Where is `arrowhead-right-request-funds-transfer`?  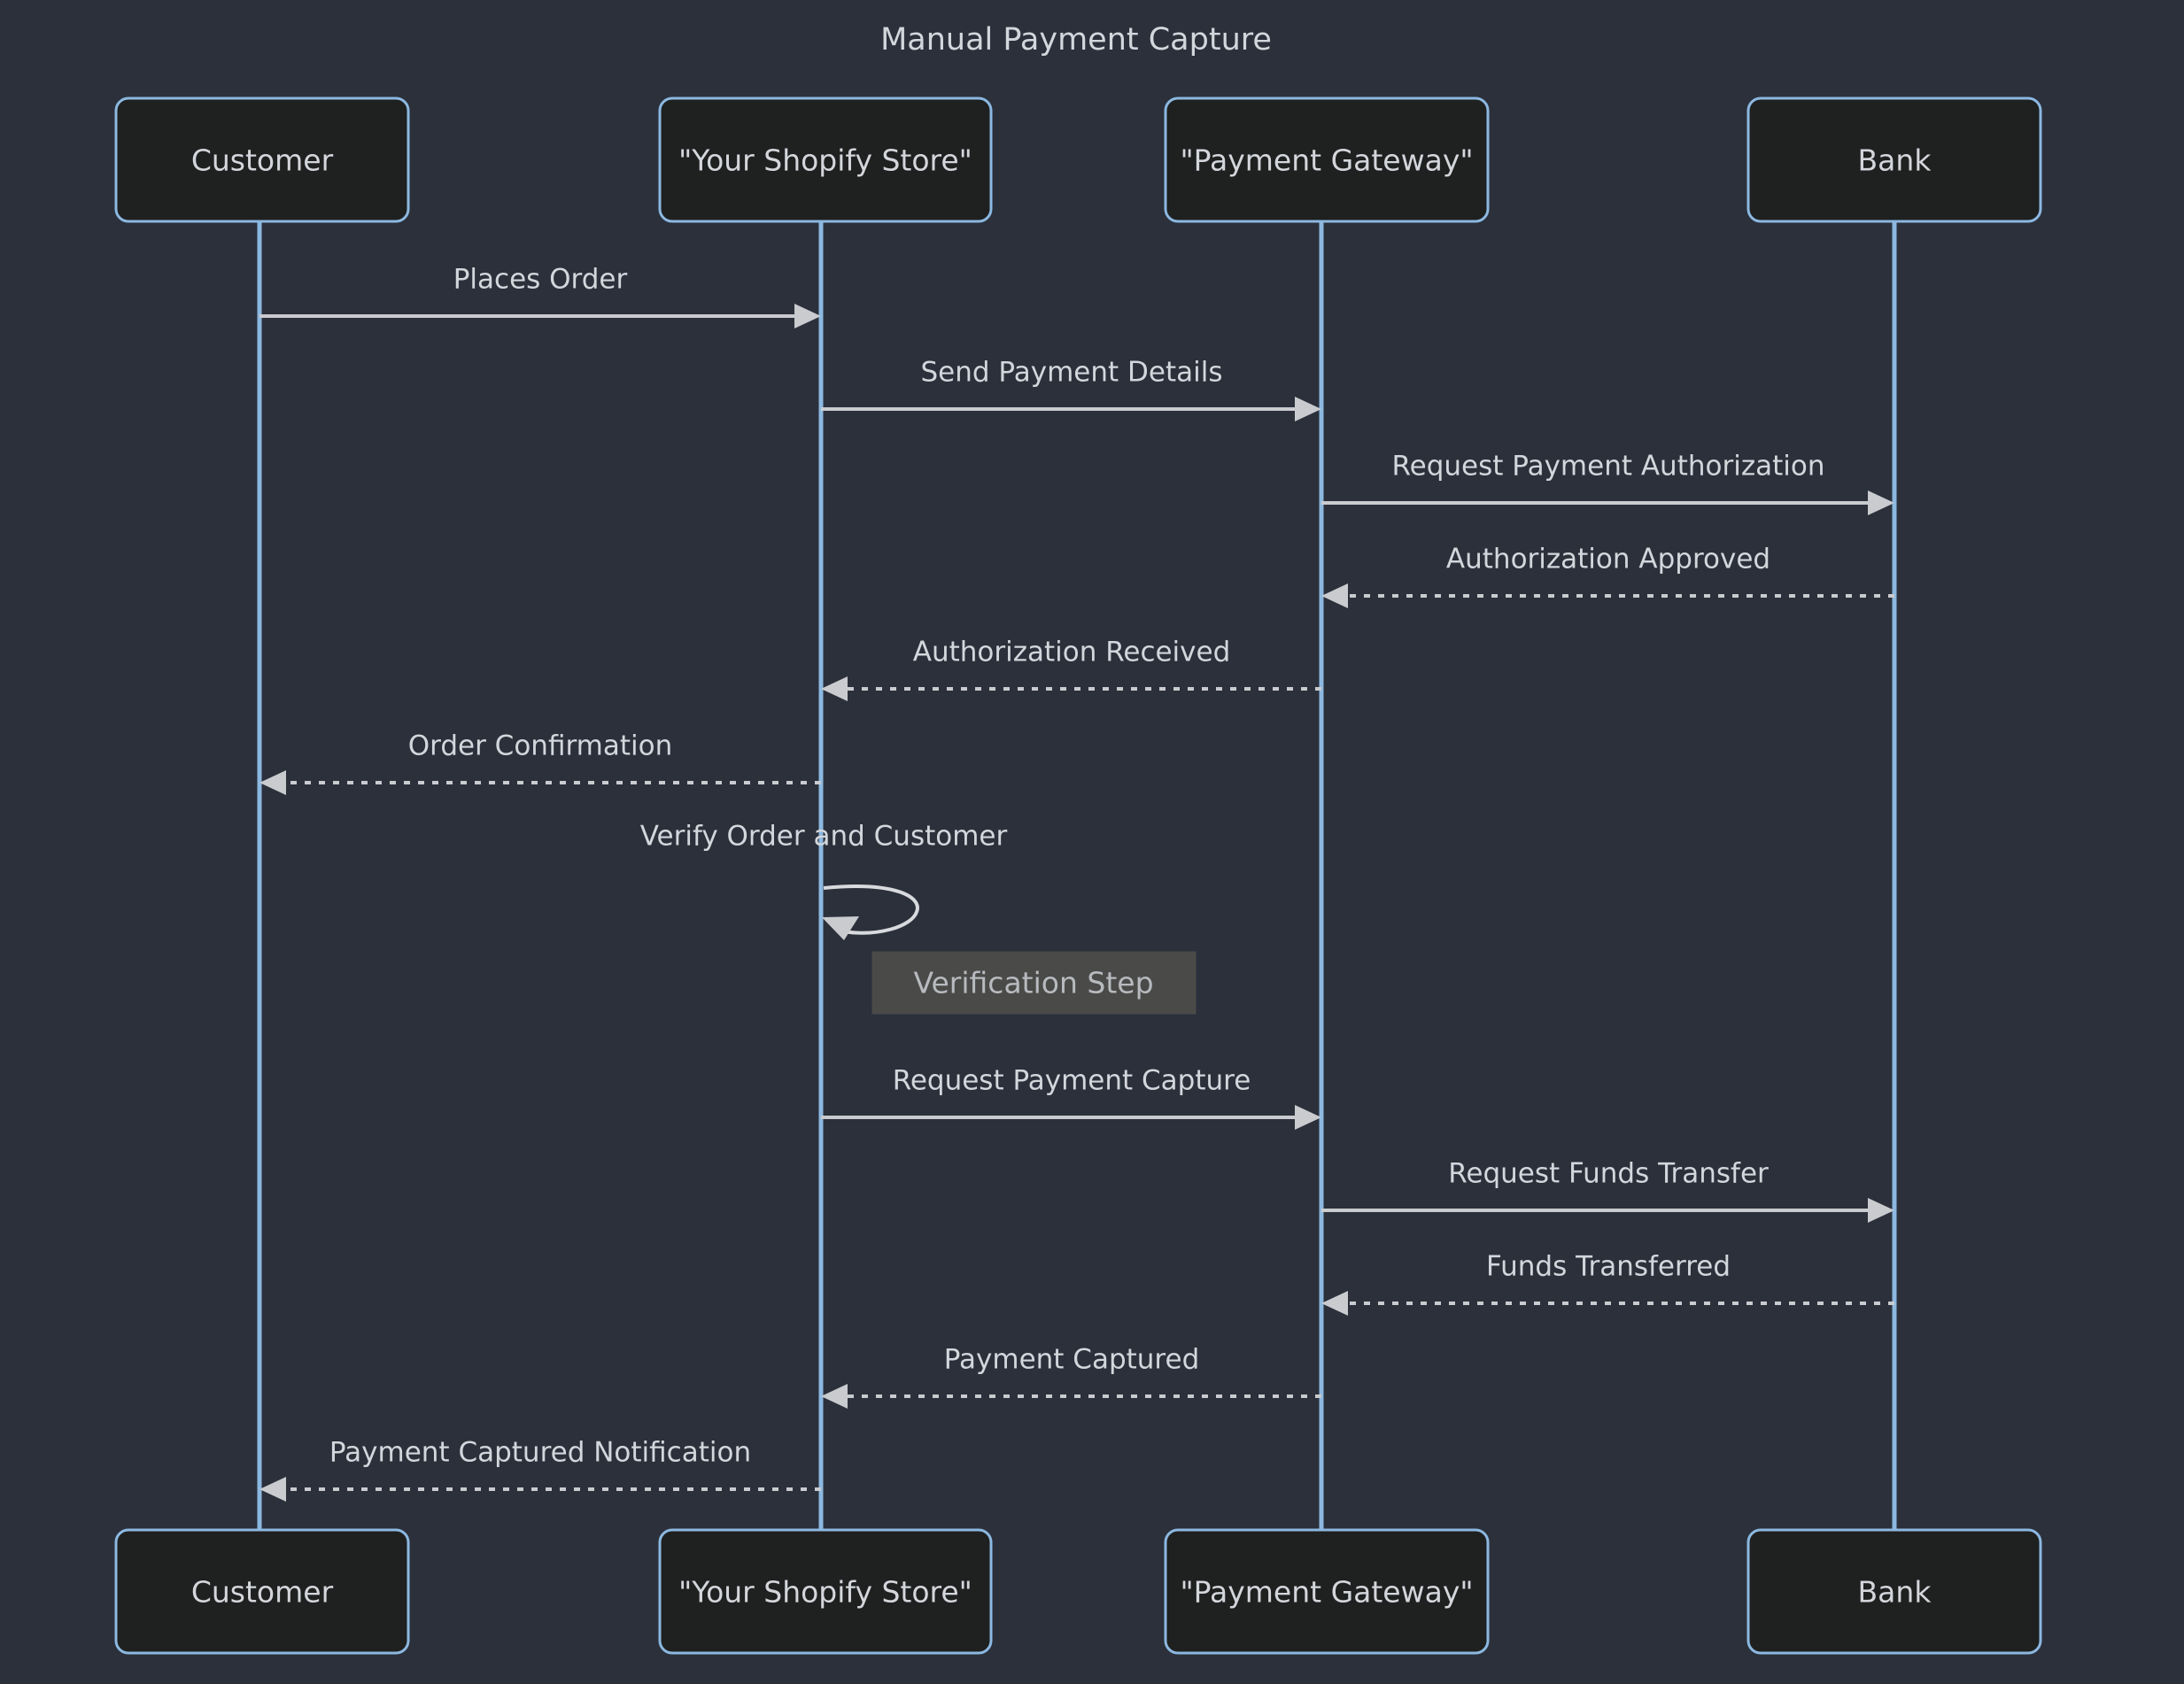
arrowhead-right-request-funds-transfer is located at coordinates (1881, 1211).